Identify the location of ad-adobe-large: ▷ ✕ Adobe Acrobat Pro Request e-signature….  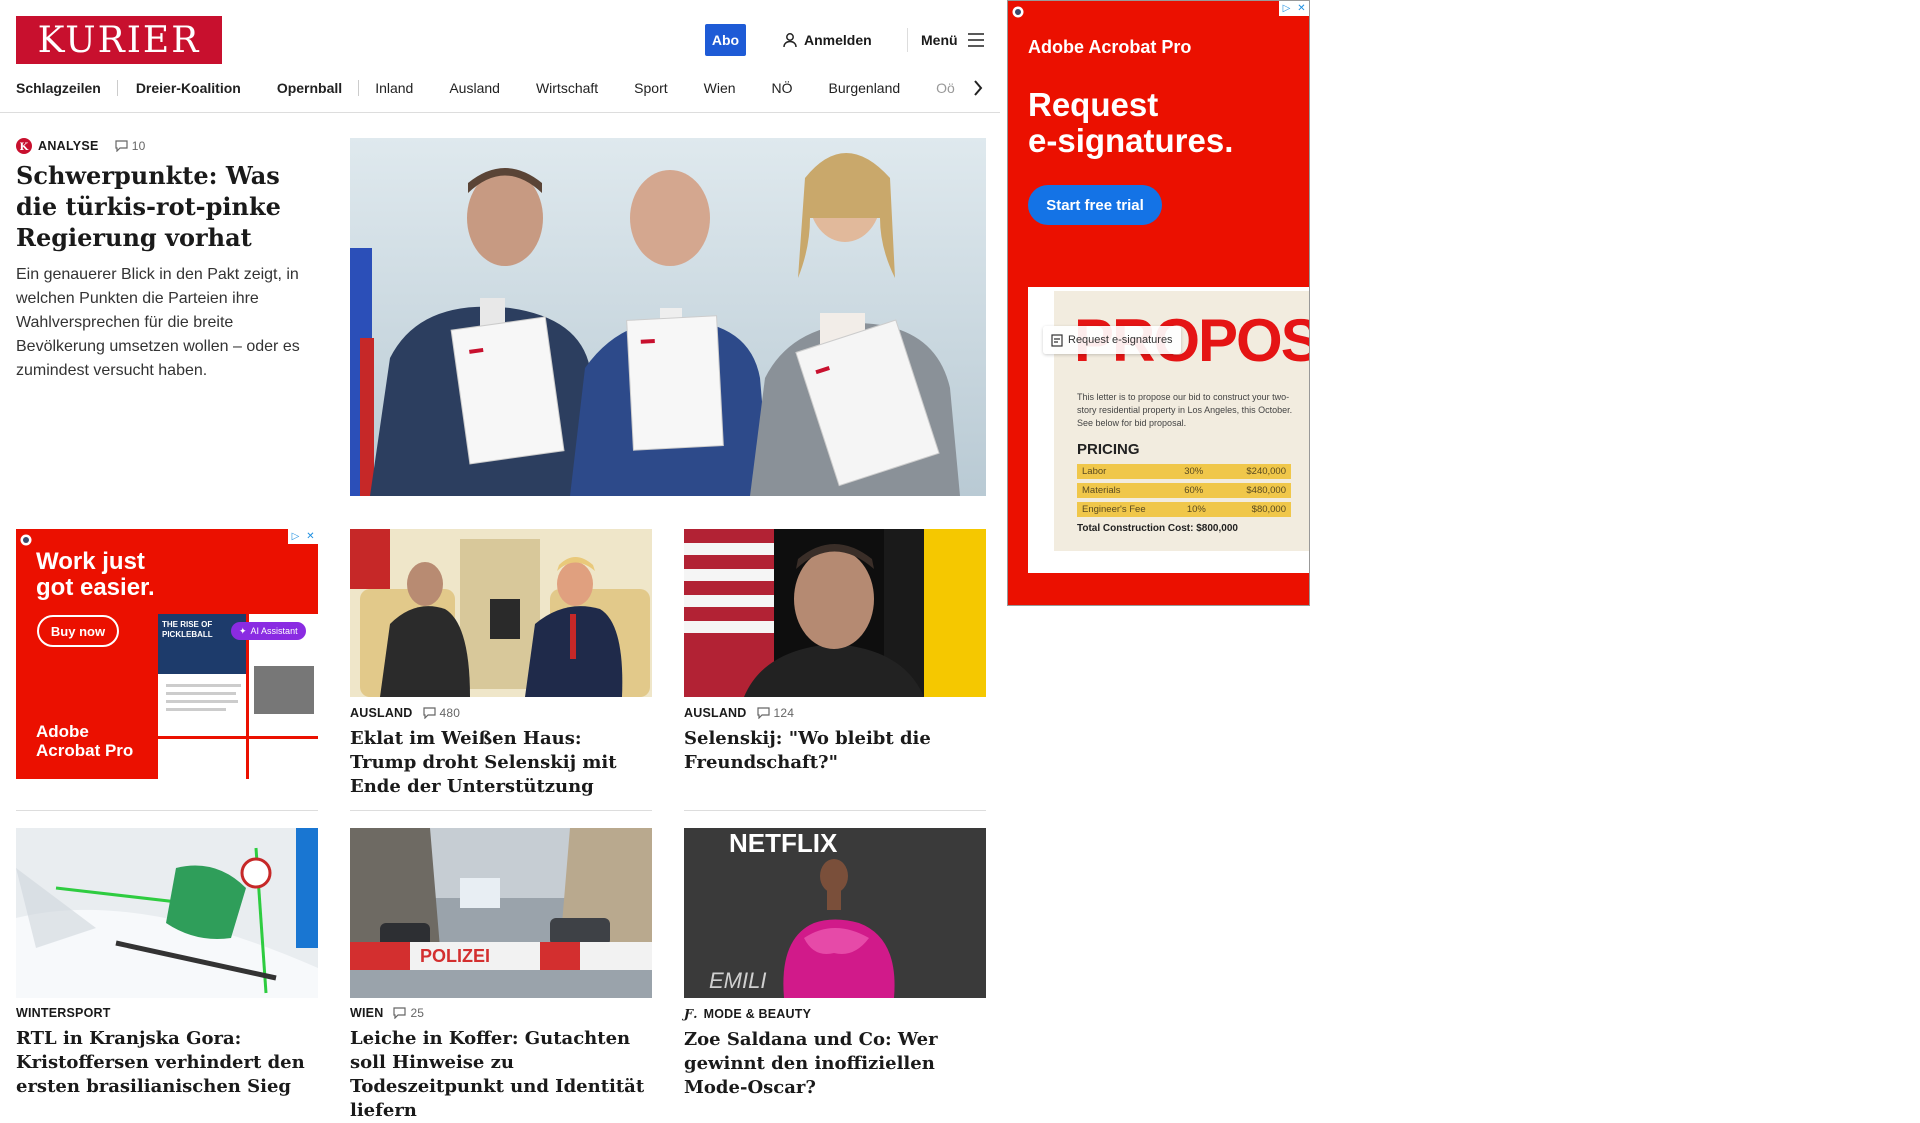
(1158, 303).